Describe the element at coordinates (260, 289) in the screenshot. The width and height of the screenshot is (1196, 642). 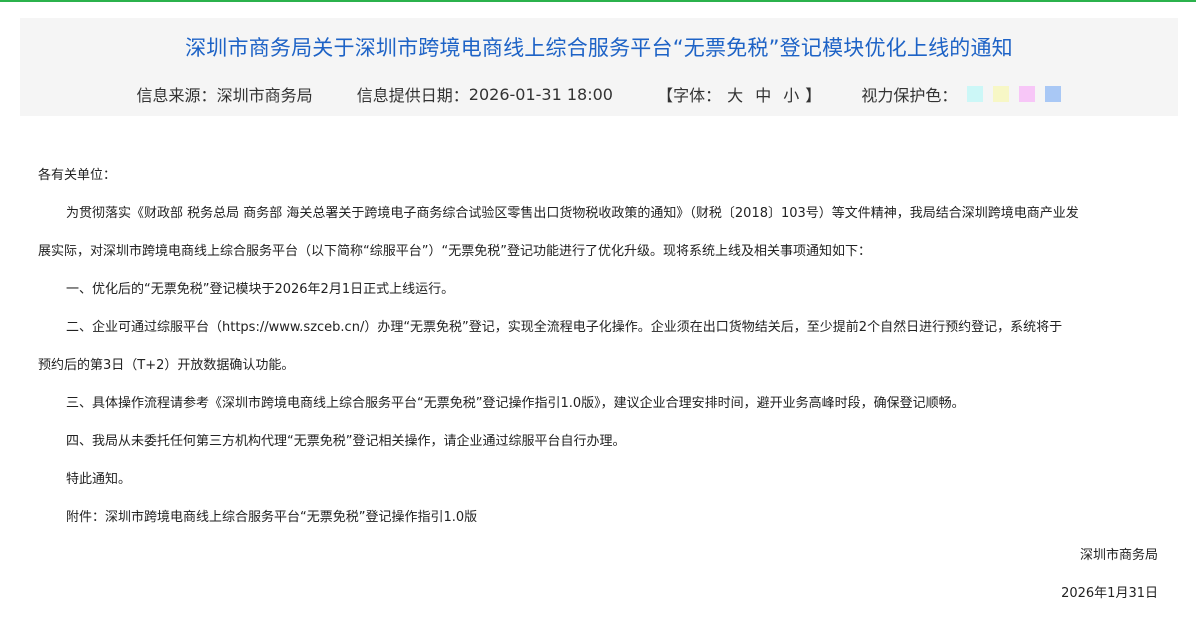
I see `notice-item-1: 一、优化后的“无票免税”登记模块于2026年2月1日正式上线运行。` at that location.